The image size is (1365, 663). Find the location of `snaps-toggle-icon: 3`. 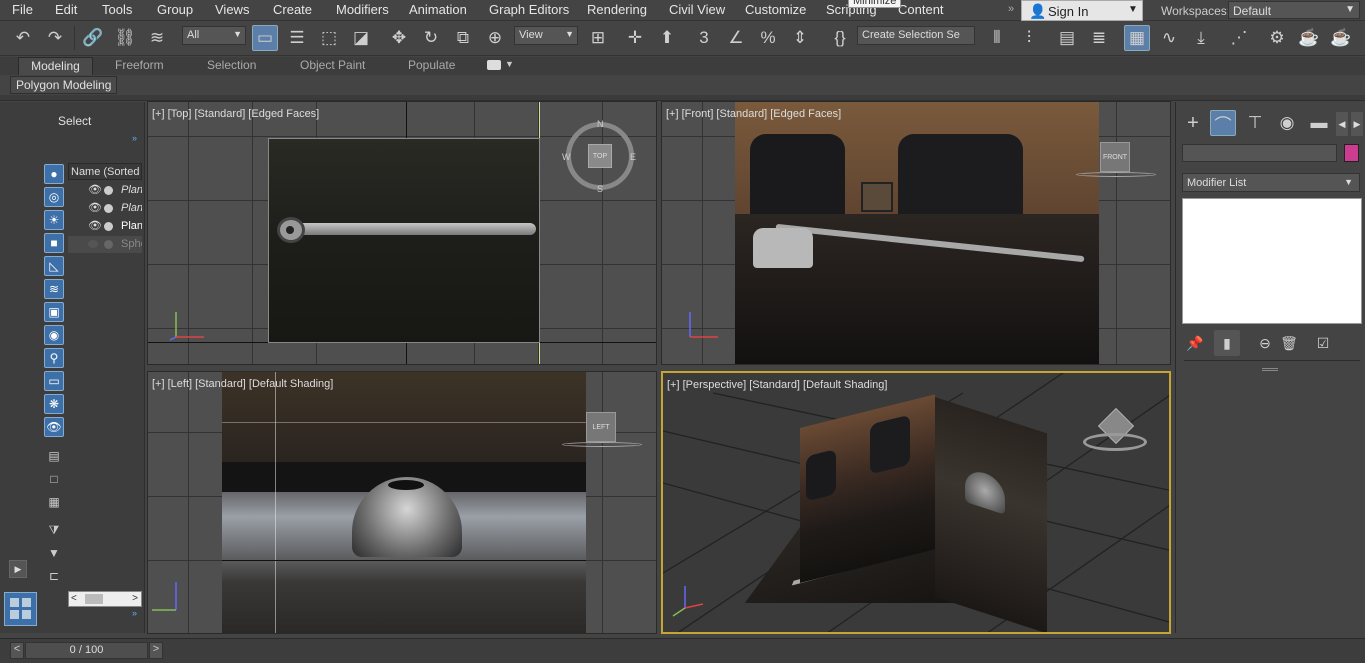

snaps-toggle-icon: 3 is located at coordinates (704, 38).